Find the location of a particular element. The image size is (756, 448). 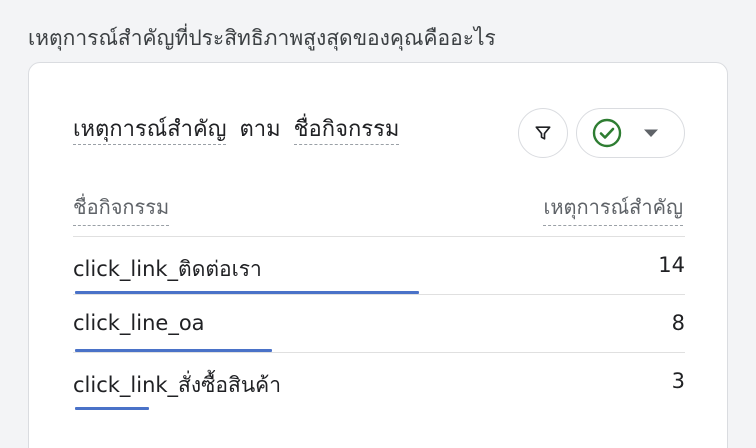

table-row: click_line_oa 8 is located at coordinates (379, 323).